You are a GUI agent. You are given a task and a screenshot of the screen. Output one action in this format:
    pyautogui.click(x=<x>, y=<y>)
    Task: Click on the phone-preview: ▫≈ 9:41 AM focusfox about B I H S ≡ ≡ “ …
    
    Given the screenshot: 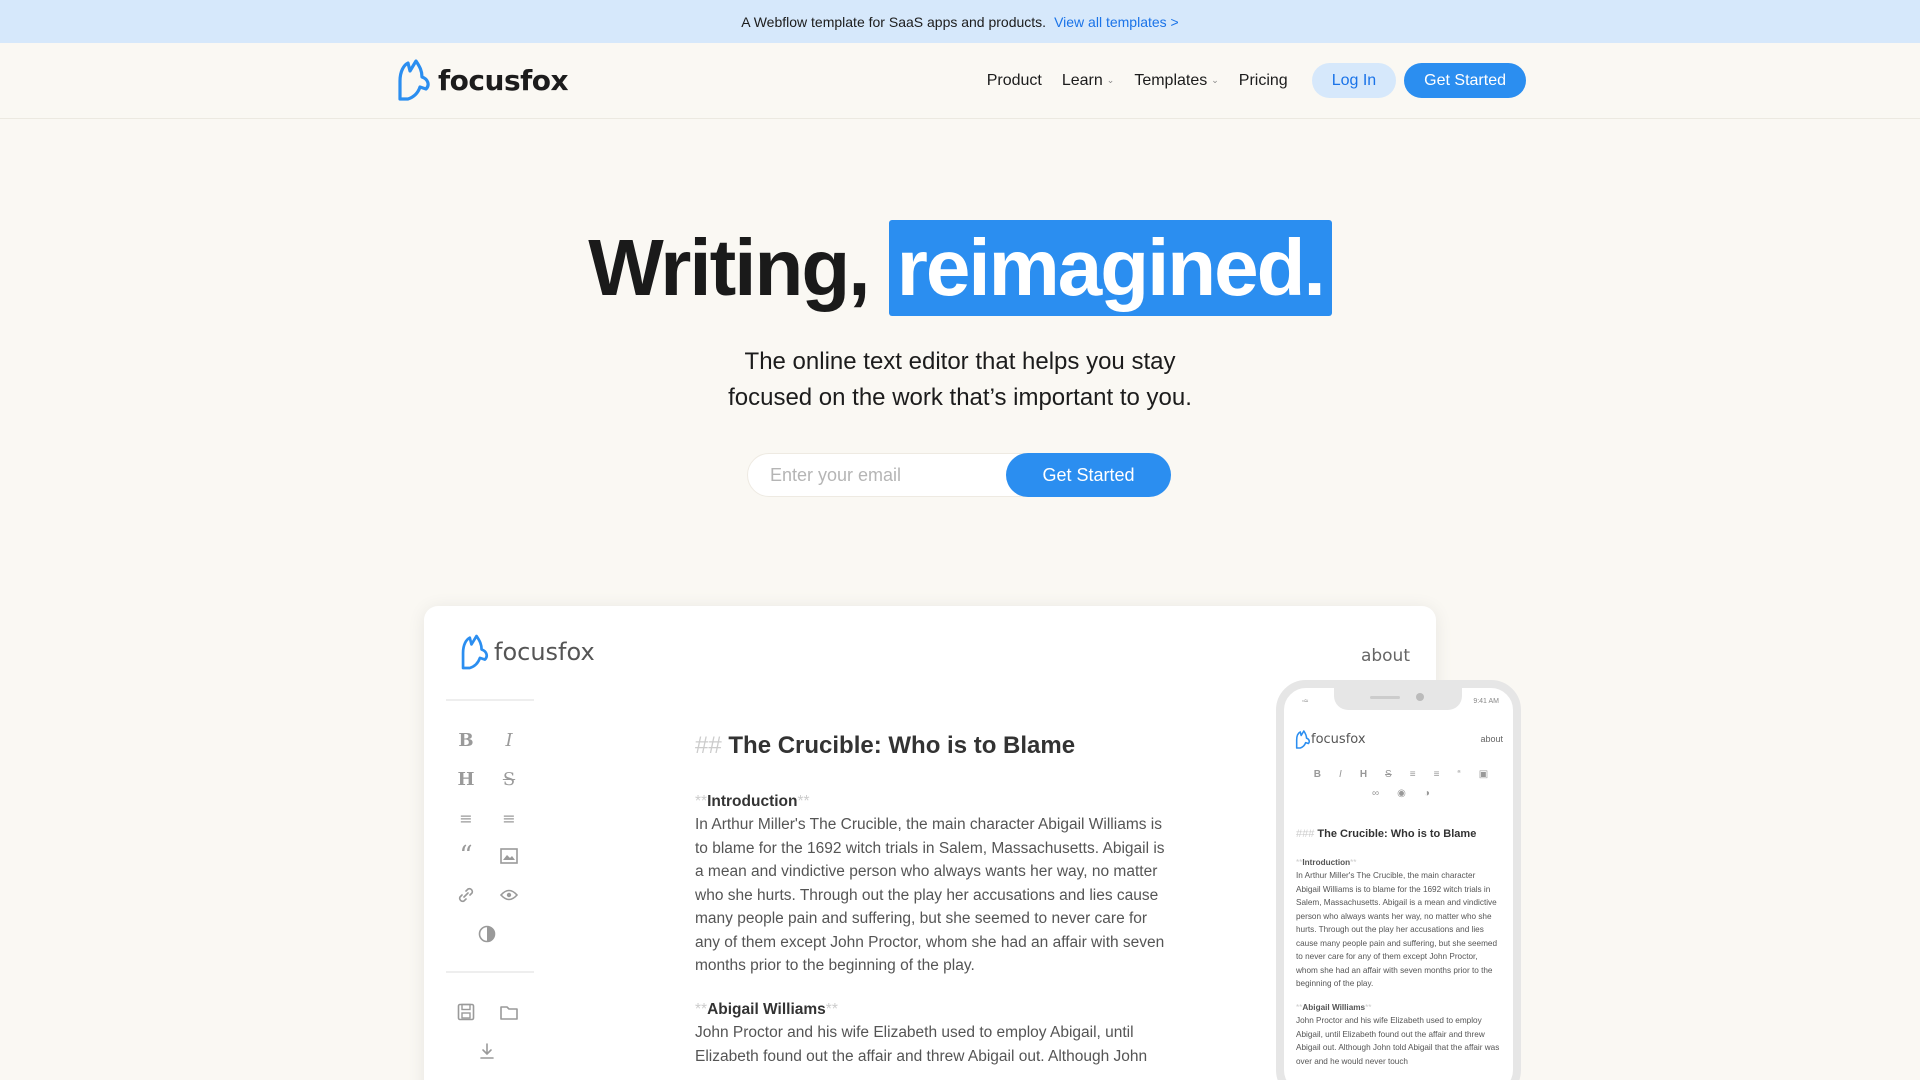 What is the action you would take?
    pyautogui.click(x=1398, y=880)
    